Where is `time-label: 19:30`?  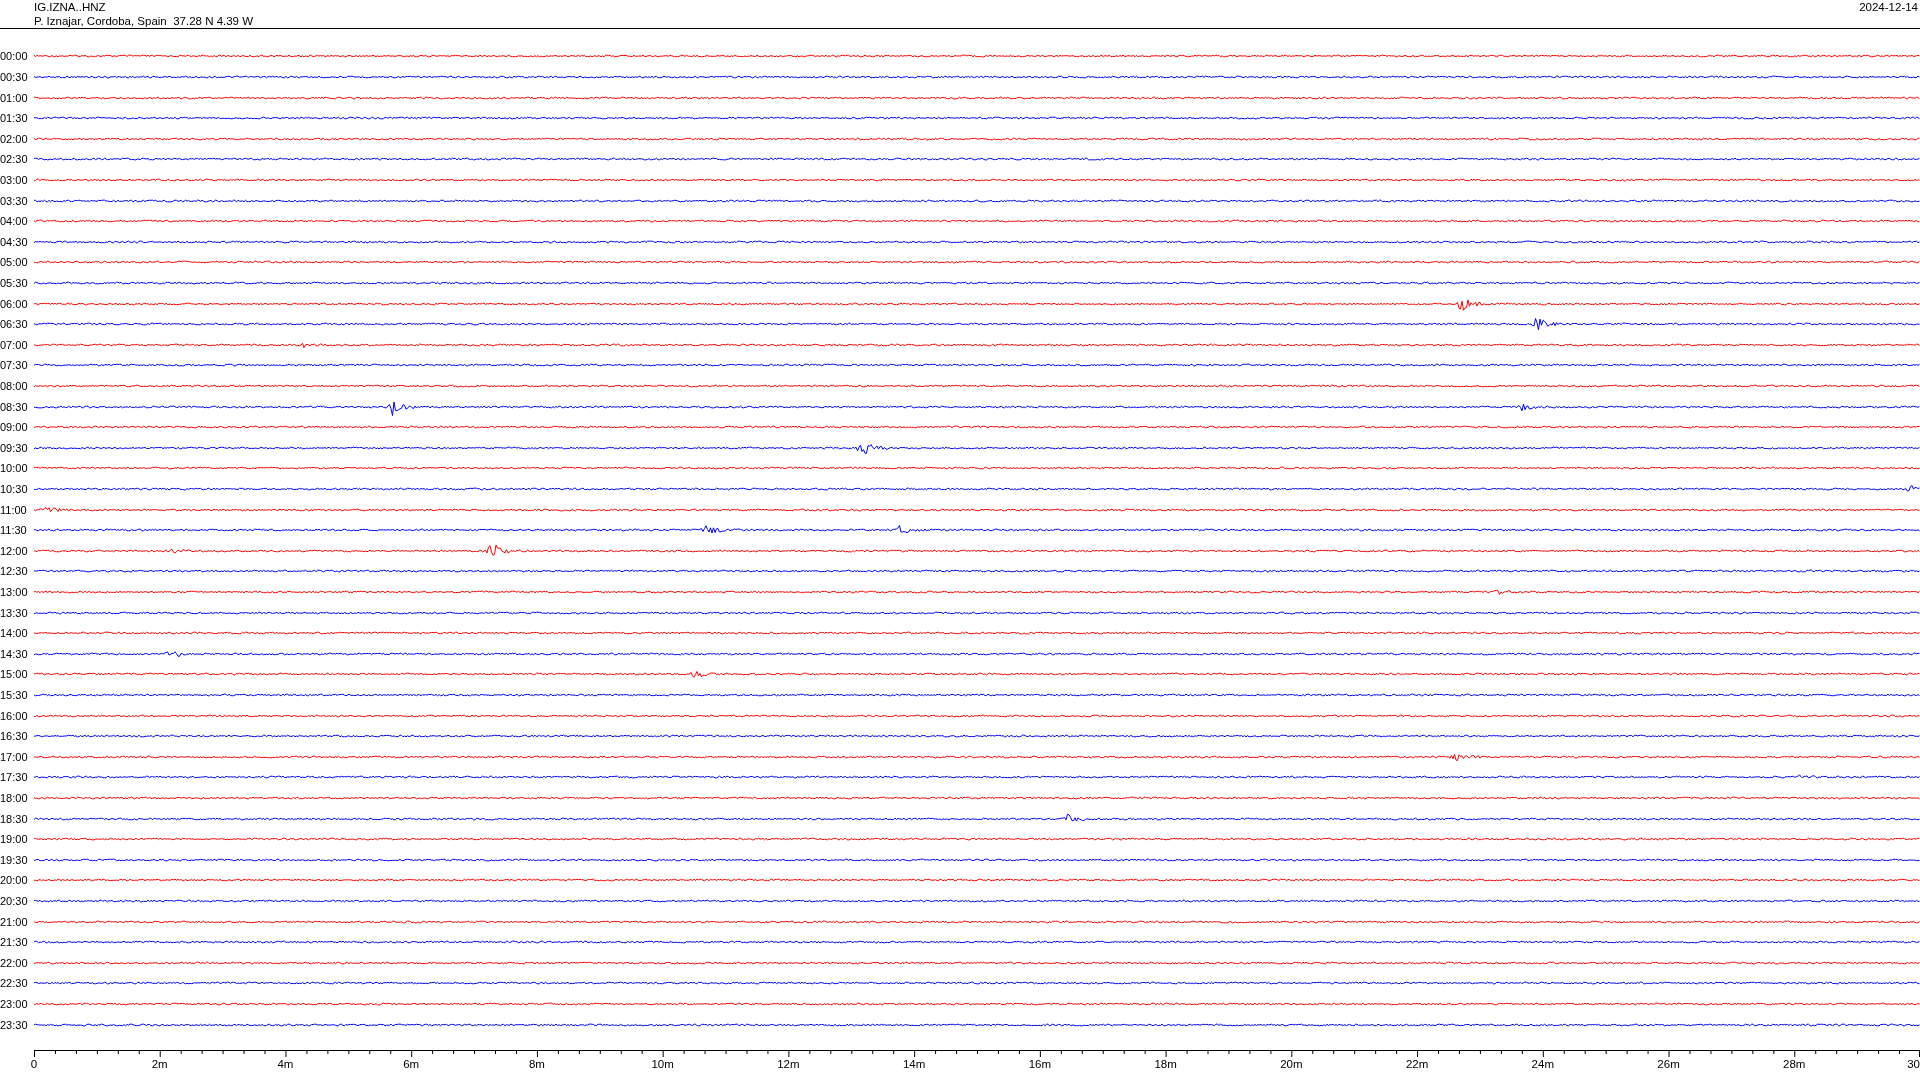
time-label: 19:30 is located at coordinates (14, 859).